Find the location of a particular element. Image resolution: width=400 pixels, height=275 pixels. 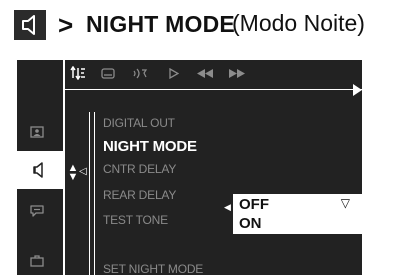

rewind-icon is located at coordinates (205, 73).